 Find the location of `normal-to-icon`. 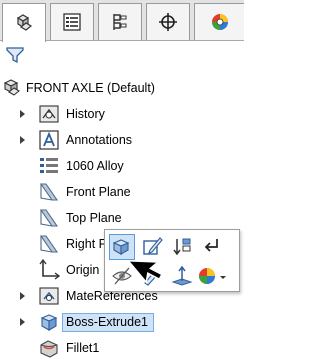

normal-to-icon is located at coordinates (182, 277).